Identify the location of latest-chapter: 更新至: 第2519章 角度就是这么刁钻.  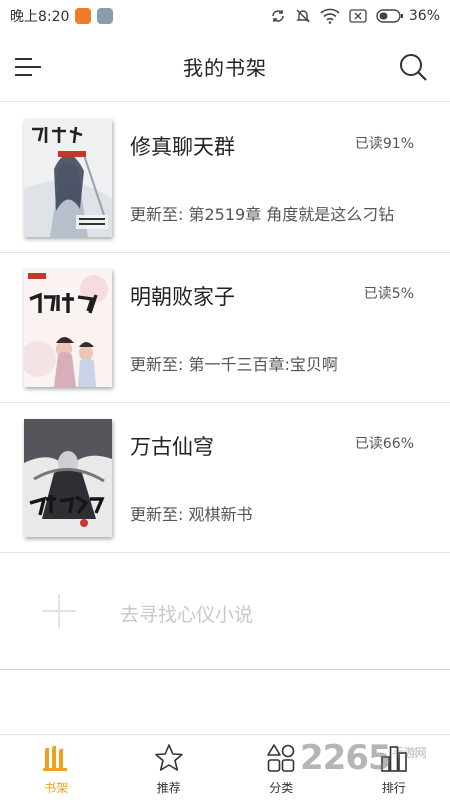
(262, 214).